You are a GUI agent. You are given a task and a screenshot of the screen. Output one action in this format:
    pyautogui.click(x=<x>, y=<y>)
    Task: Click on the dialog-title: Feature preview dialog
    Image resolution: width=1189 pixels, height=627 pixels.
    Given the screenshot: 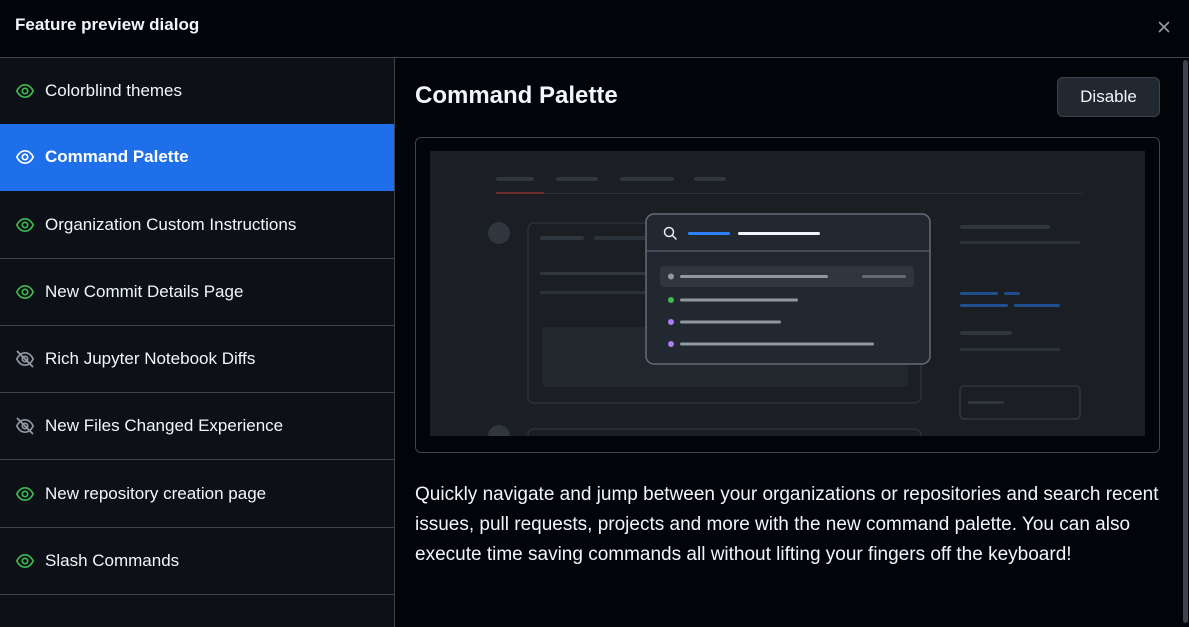 What is the action you would take?
    pyautogui.click(x=107, y=24)
    